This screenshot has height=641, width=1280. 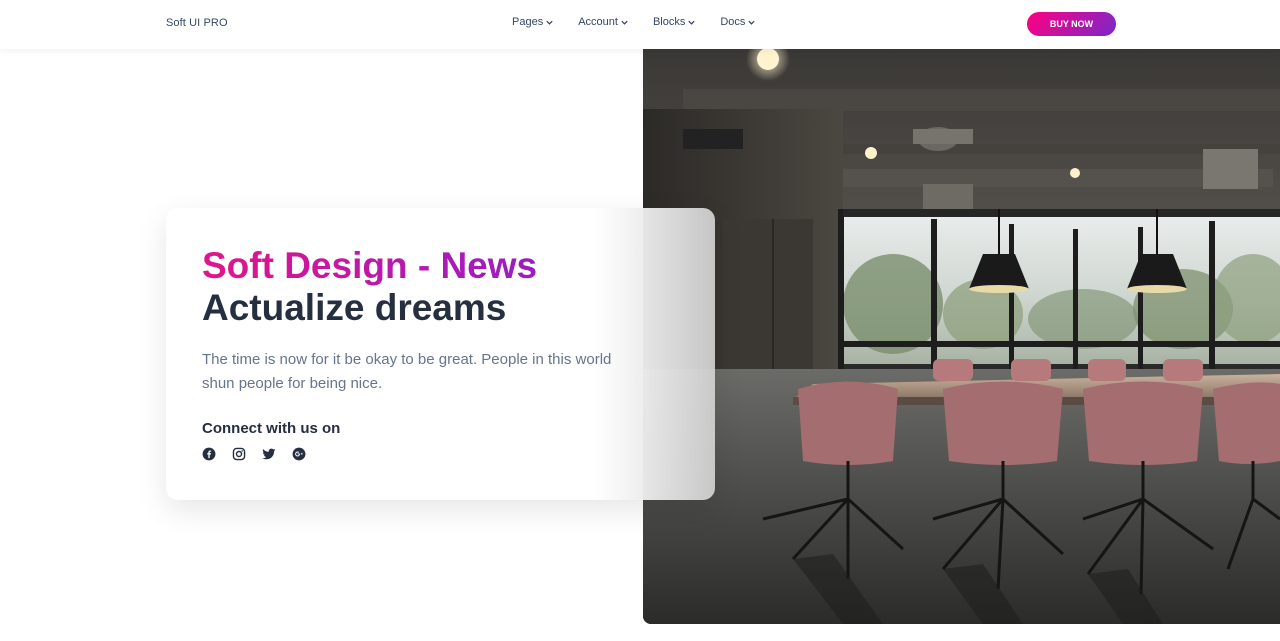 What do you see at coordinates (1071, 24) in the screenshot?
I see `buy-now-button: BUY NOW` at bounding box center [1071, 24].